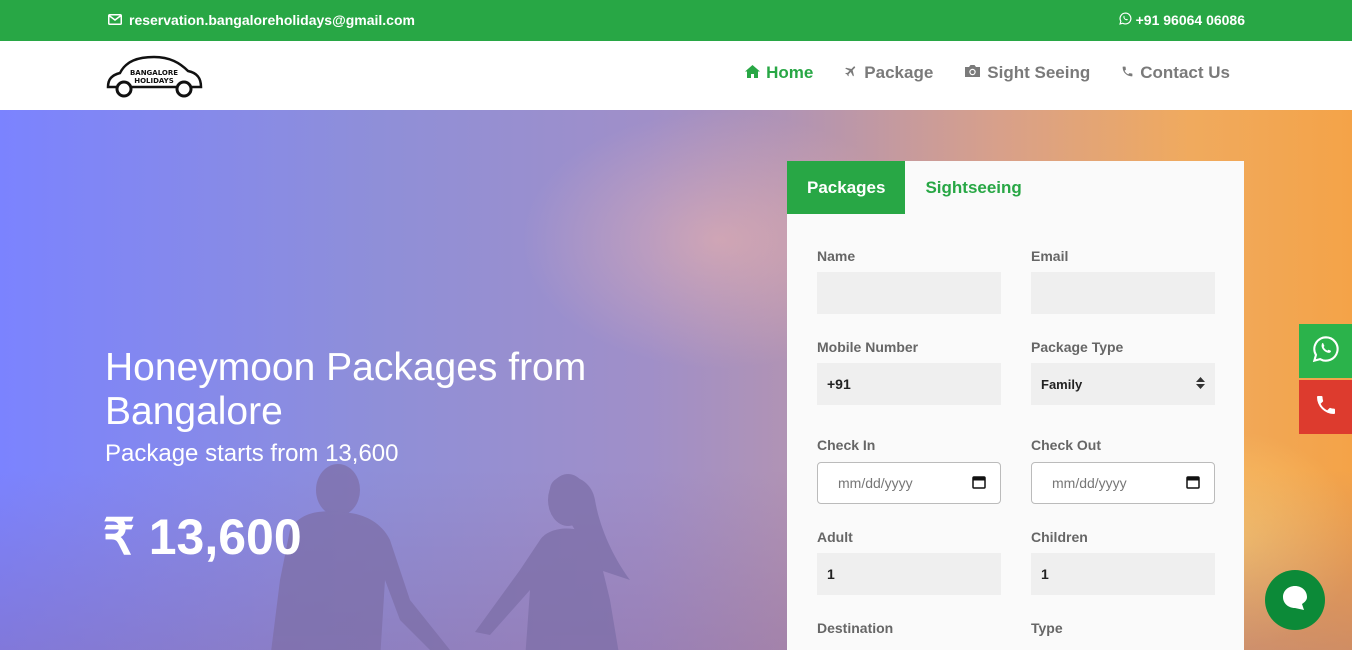 This screenshot has width=1352, height=650. Describe the element at coordinates (972, 73) in the screenshot. I see `camera-icon` at that location.